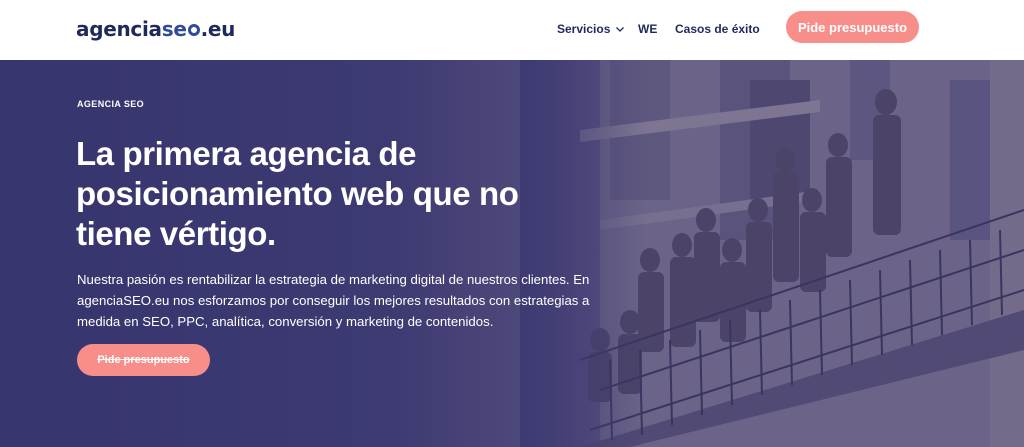 The image size is (1024, 447). I want to click on site-logo: agencia se .eu, so click(155, 29).